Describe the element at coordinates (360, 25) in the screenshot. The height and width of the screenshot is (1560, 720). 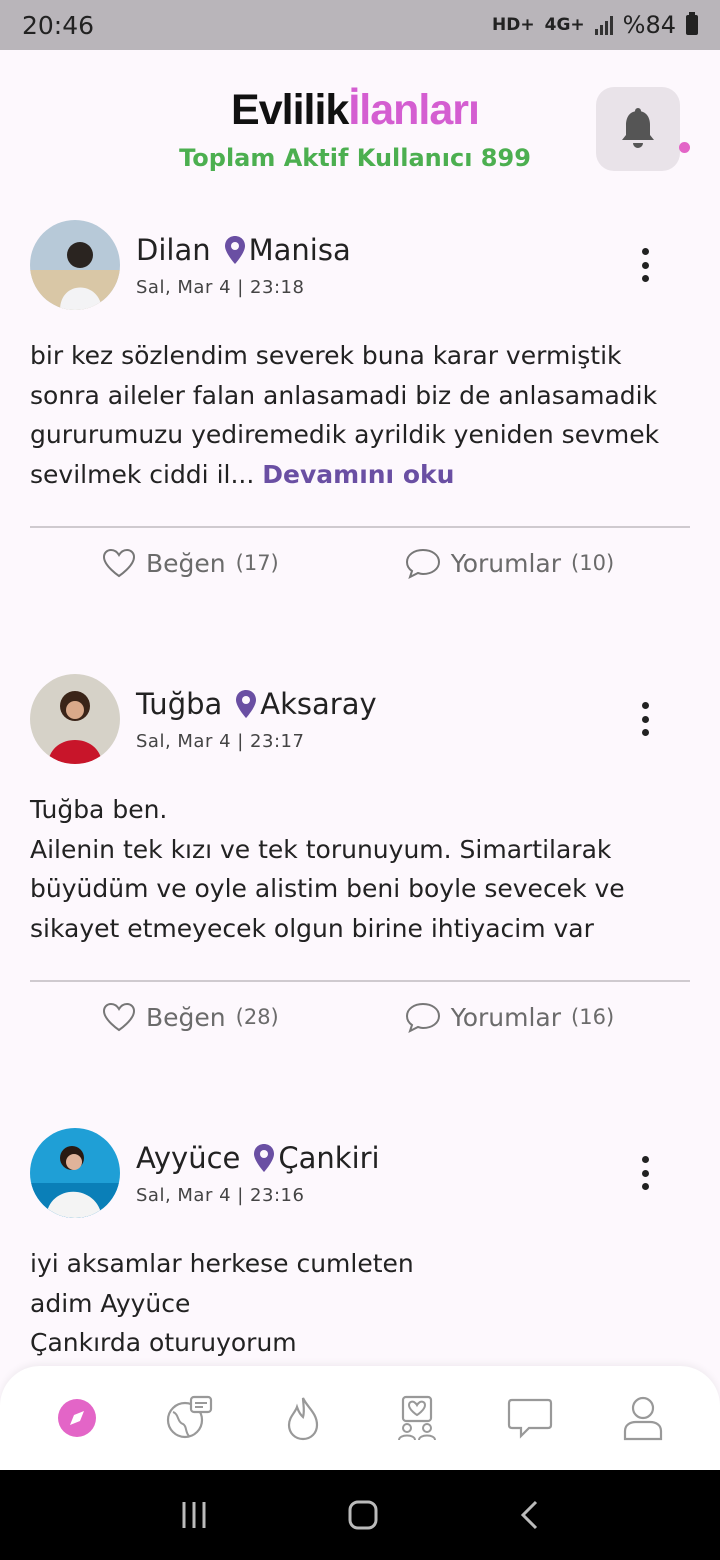
I see `status-bar: 20:46 HD+ 4G+ %84` at that location.